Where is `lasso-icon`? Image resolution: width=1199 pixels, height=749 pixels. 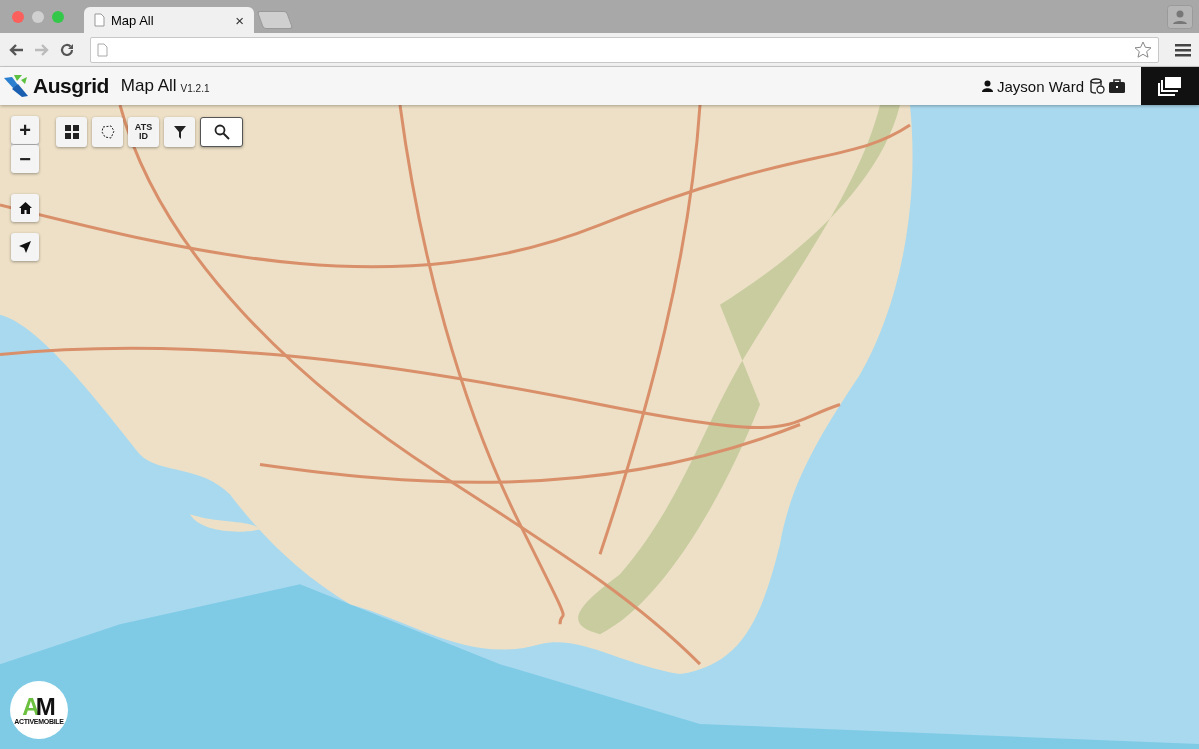
lasso-icon is located at coordinates (107, 132).